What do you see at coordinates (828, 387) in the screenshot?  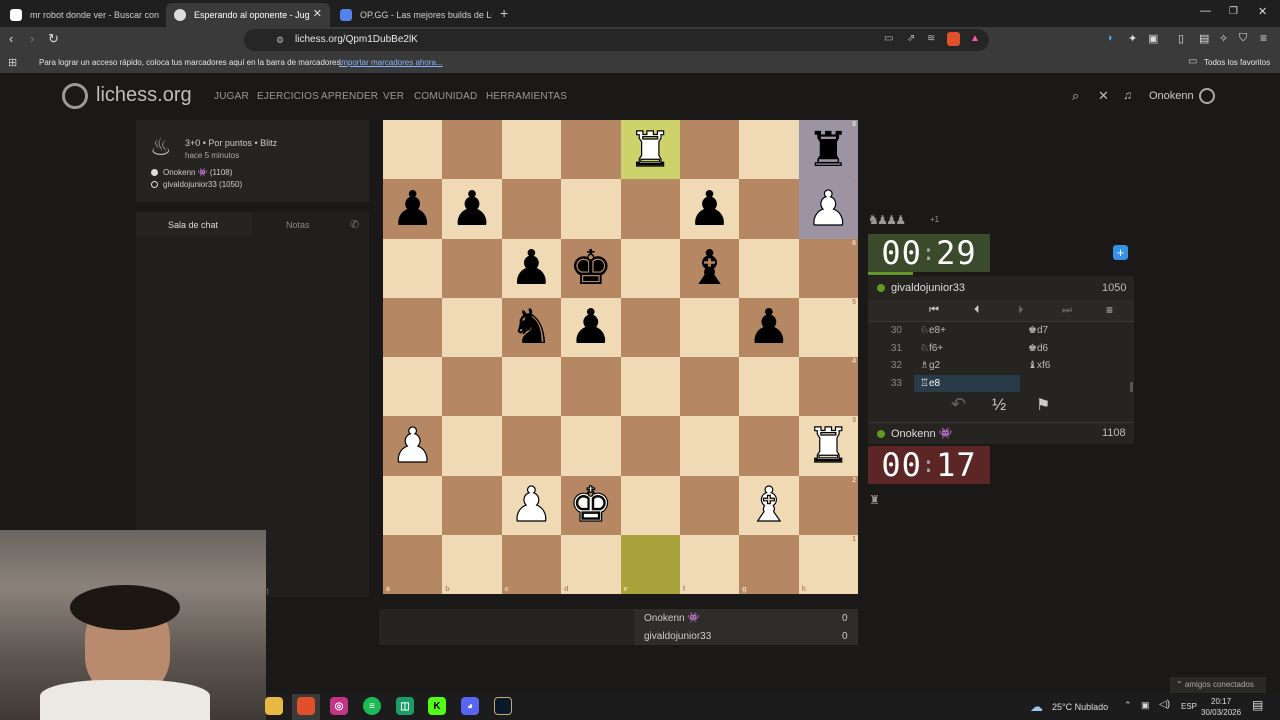 I see `square-h4: 4` at bounding box center [828, 387].